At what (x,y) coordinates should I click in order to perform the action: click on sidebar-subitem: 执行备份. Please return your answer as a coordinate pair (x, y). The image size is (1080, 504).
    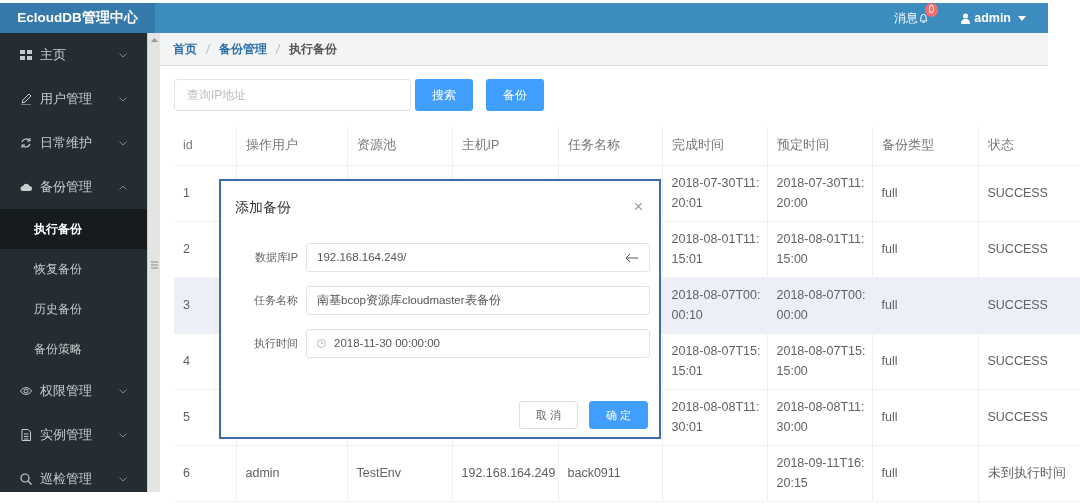
    Looking at the image, I should click on (73, 229).